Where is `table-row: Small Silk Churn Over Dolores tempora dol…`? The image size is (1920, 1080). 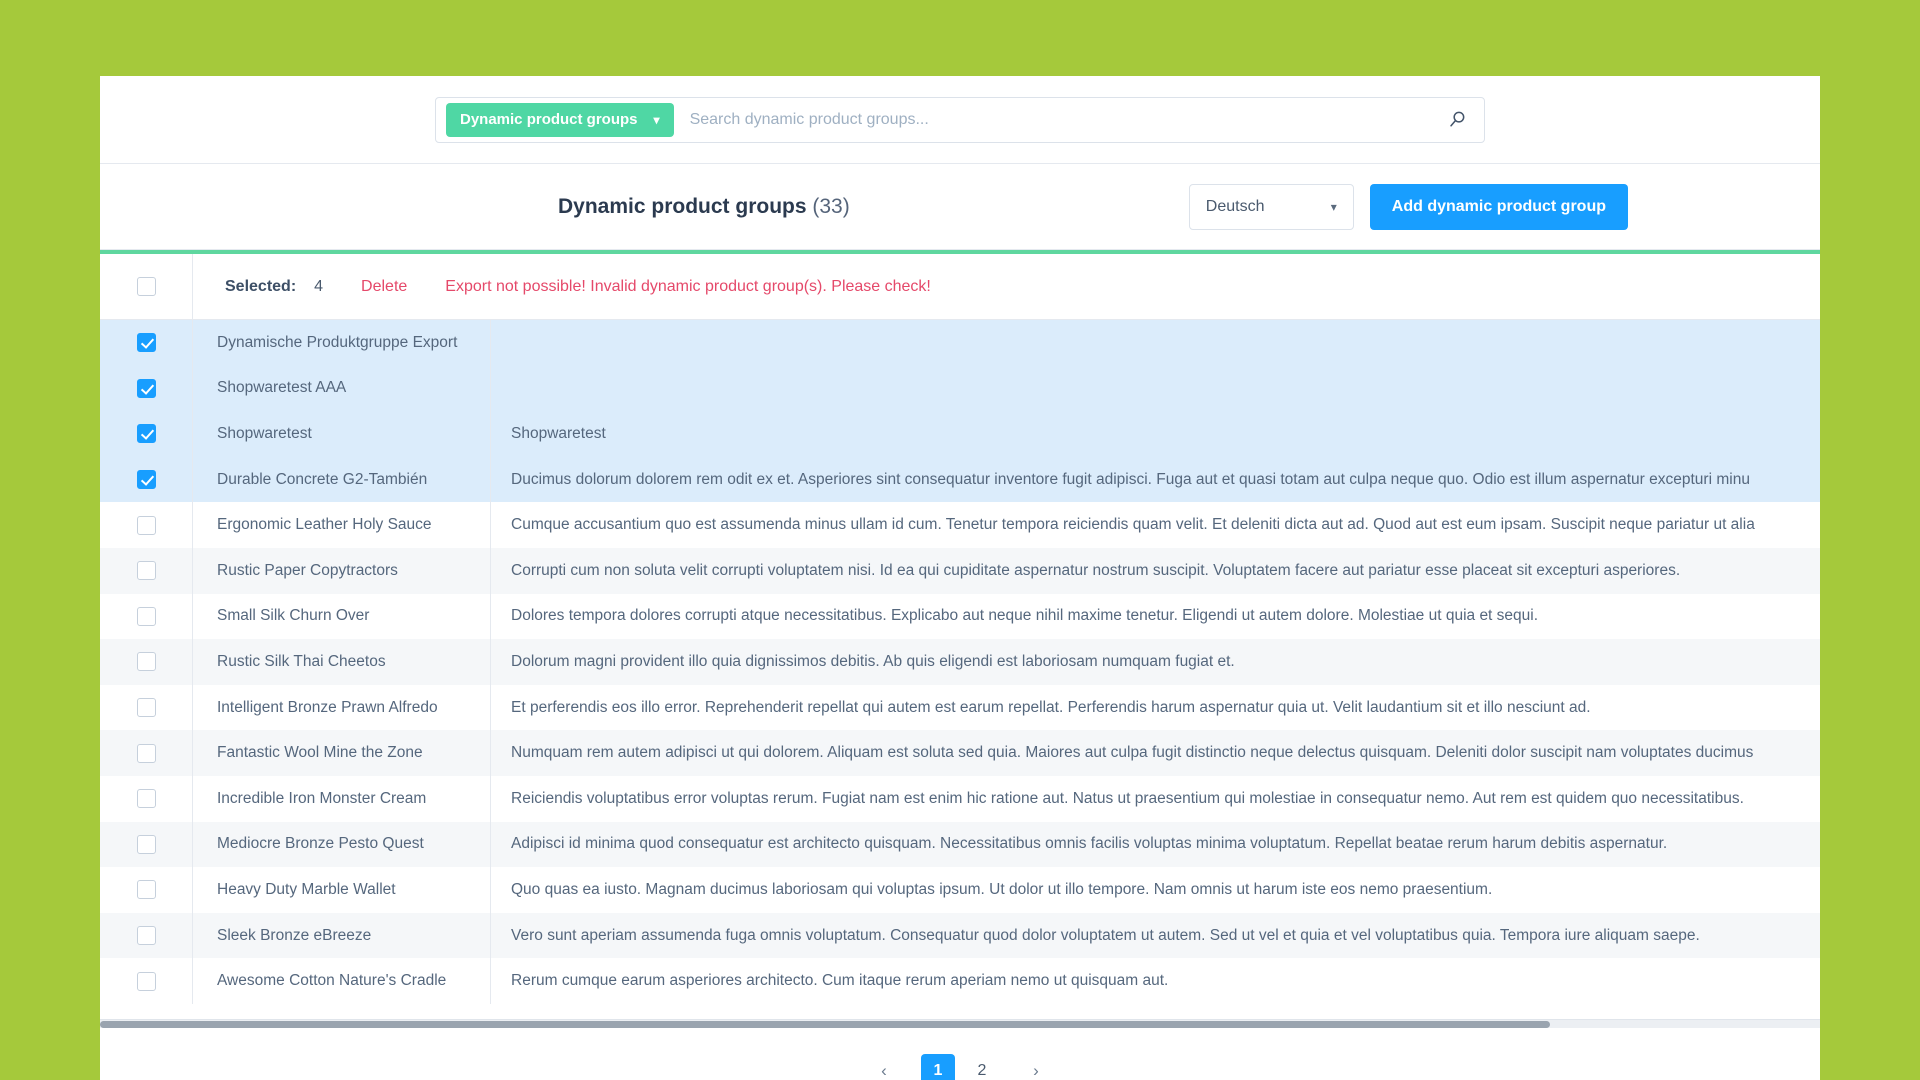
table-row: Small Silk Churn Over Dolores tempora dol… is located at coordinates (960, 616).